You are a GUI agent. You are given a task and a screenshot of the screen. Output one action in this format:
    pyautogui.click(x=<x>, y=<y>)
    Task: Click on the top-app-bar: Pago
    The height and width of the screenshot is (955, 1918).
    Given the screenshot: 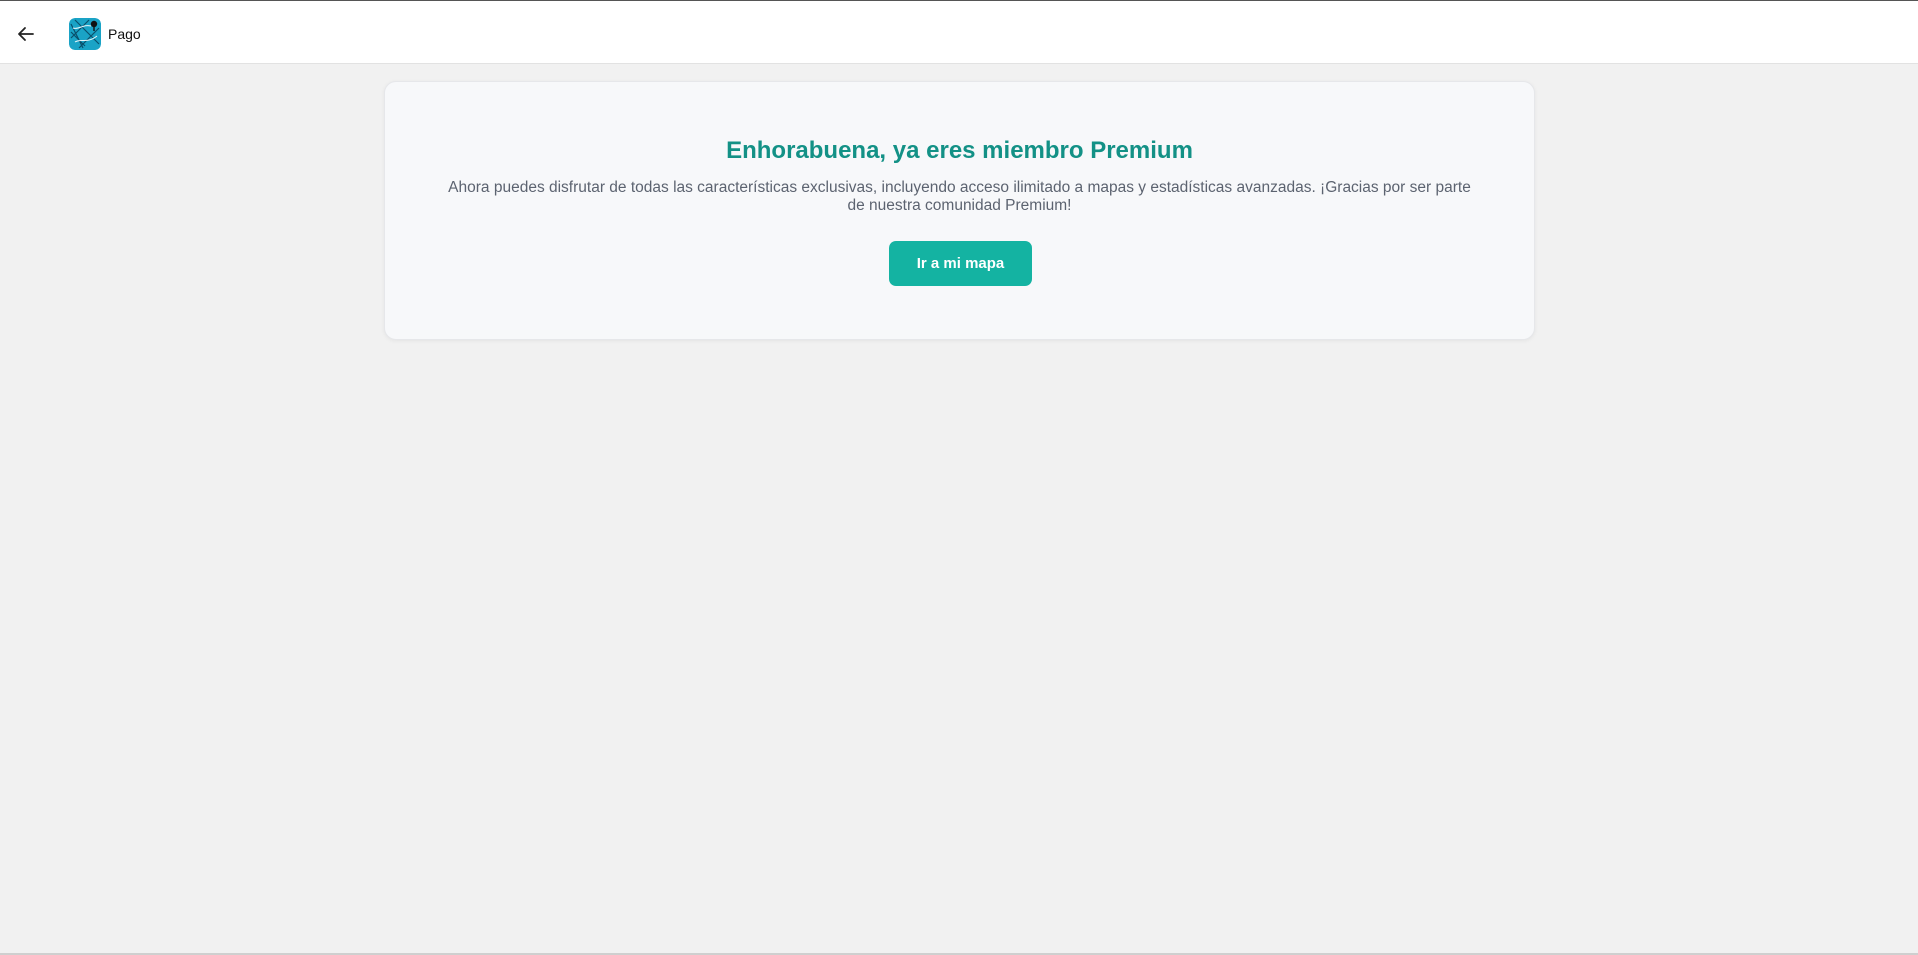 What is the action you would take?
    pyautogui.click(x=959, y=32)
    